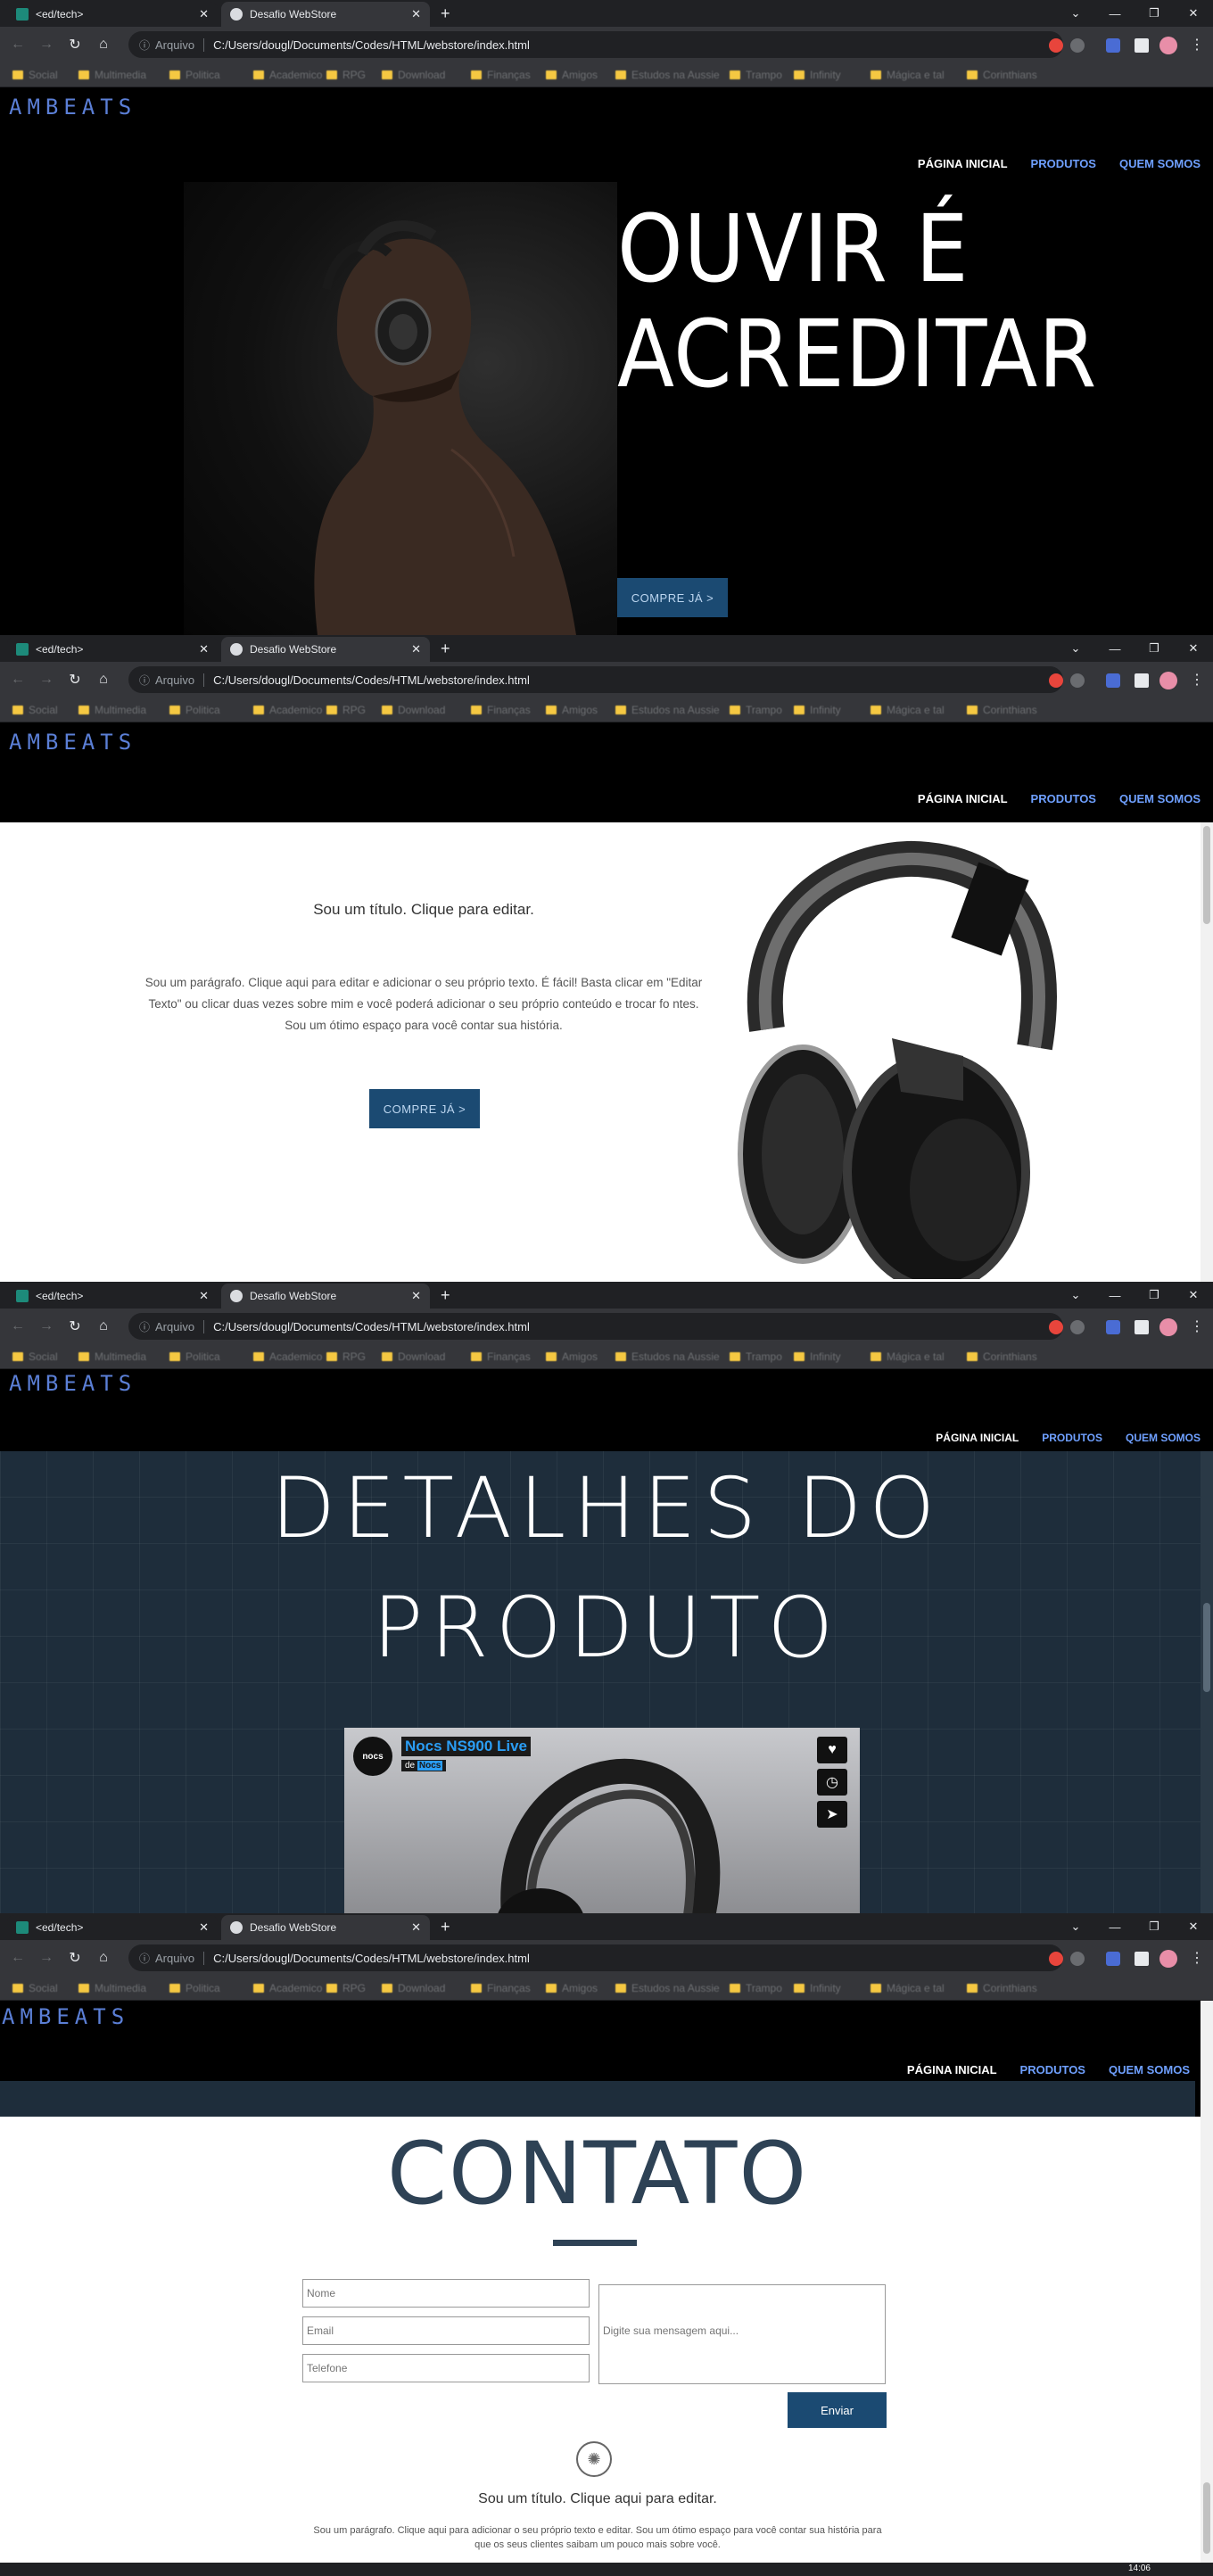 Image resolution: width=1213 pixels, height=2576 pixels. What do you see at coordinates (446, 2368) in the screenshot?
I see `phone-field` at bounding box center [446, 2368].